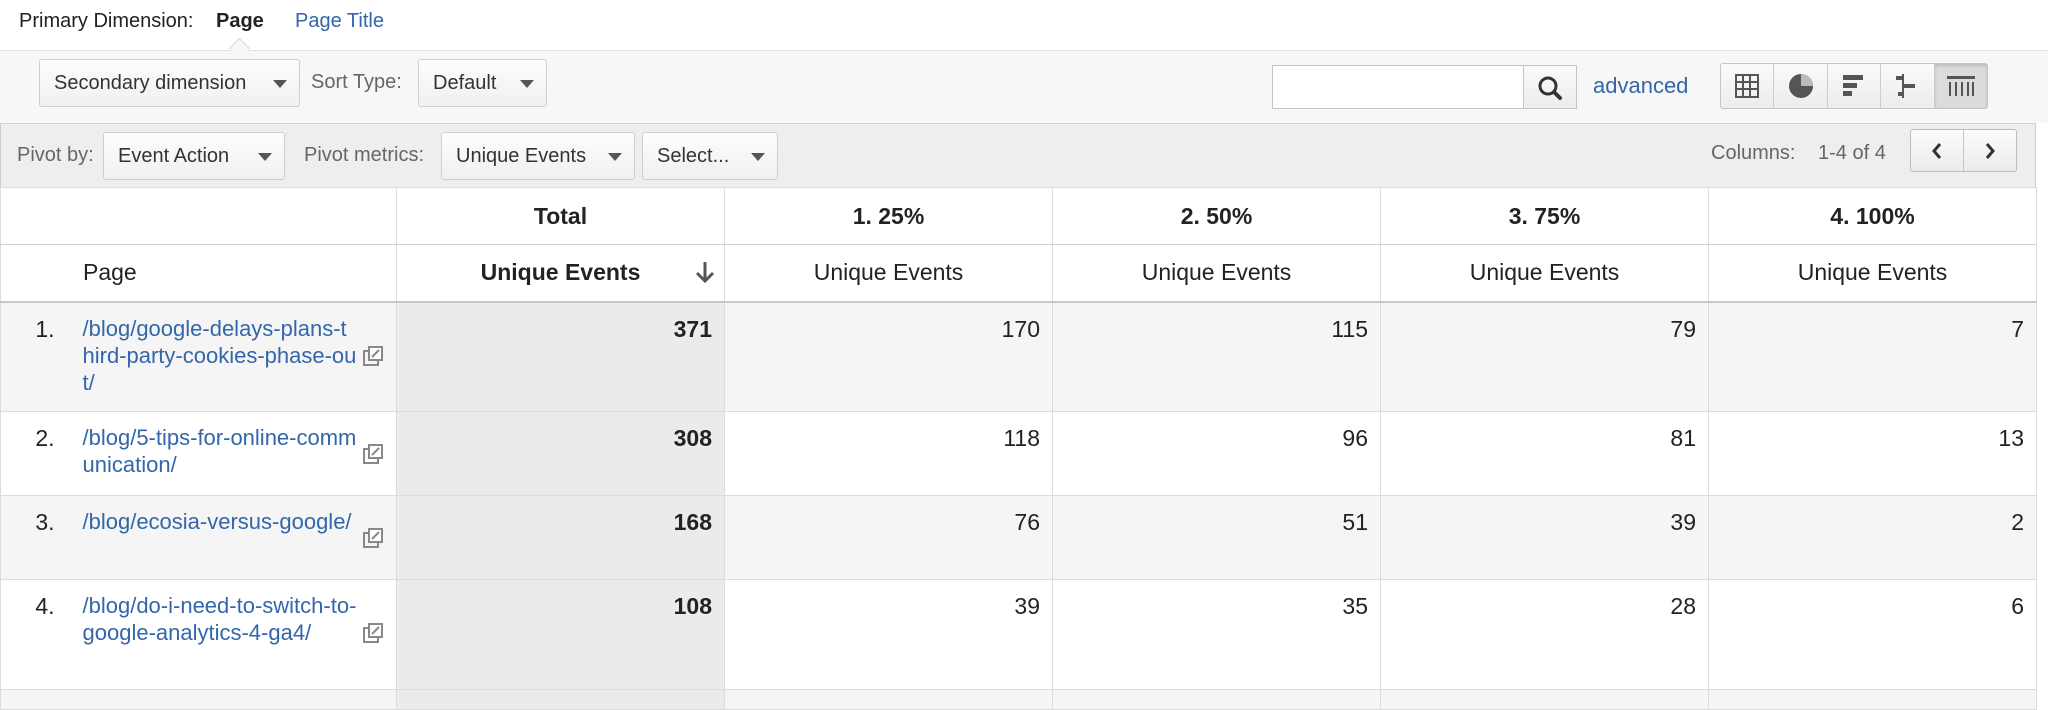 The width and height of the screenshot is (2048, 710). I want to click on group-header-50: 2. 50%, so click(1216, 216).